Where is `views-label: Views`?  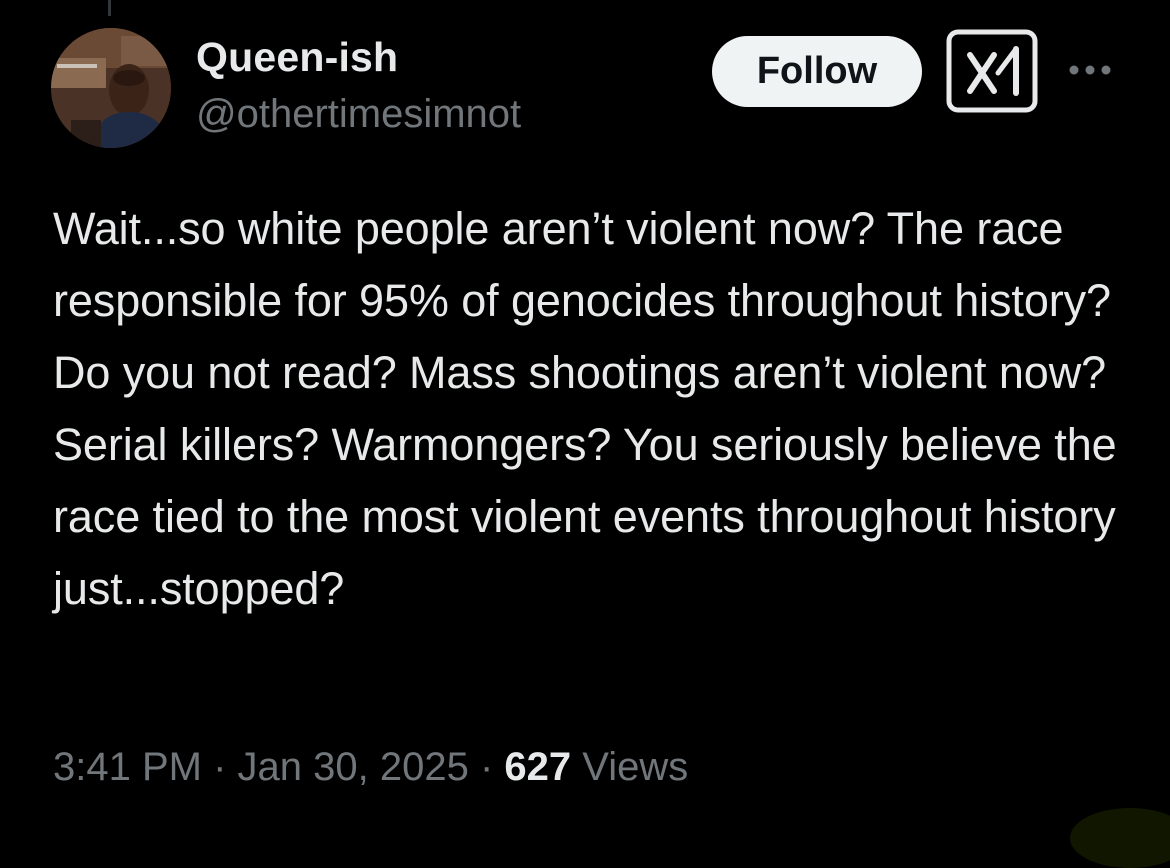
views-label: Views is located at coordinates (635, 767).